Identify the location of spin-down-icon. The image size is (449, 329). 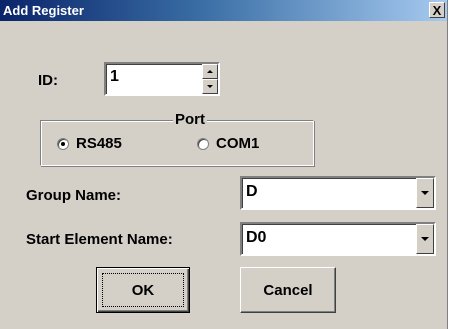
(210, 86).